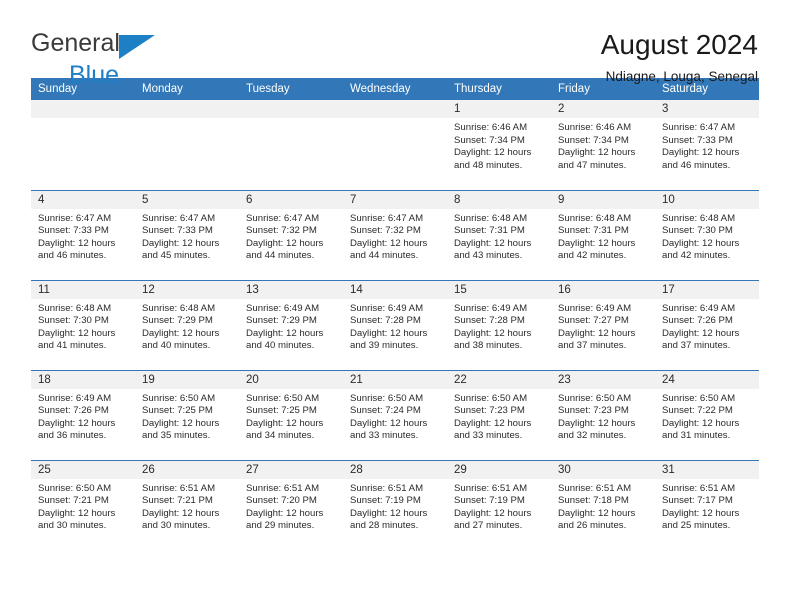 The height and width of the screenshot is (612, 792). What do you see at coordinates (696, 526) in the screenshot?
I see `daylight-text-line2: and 25 minutes.` at bounding box center [696, 526].